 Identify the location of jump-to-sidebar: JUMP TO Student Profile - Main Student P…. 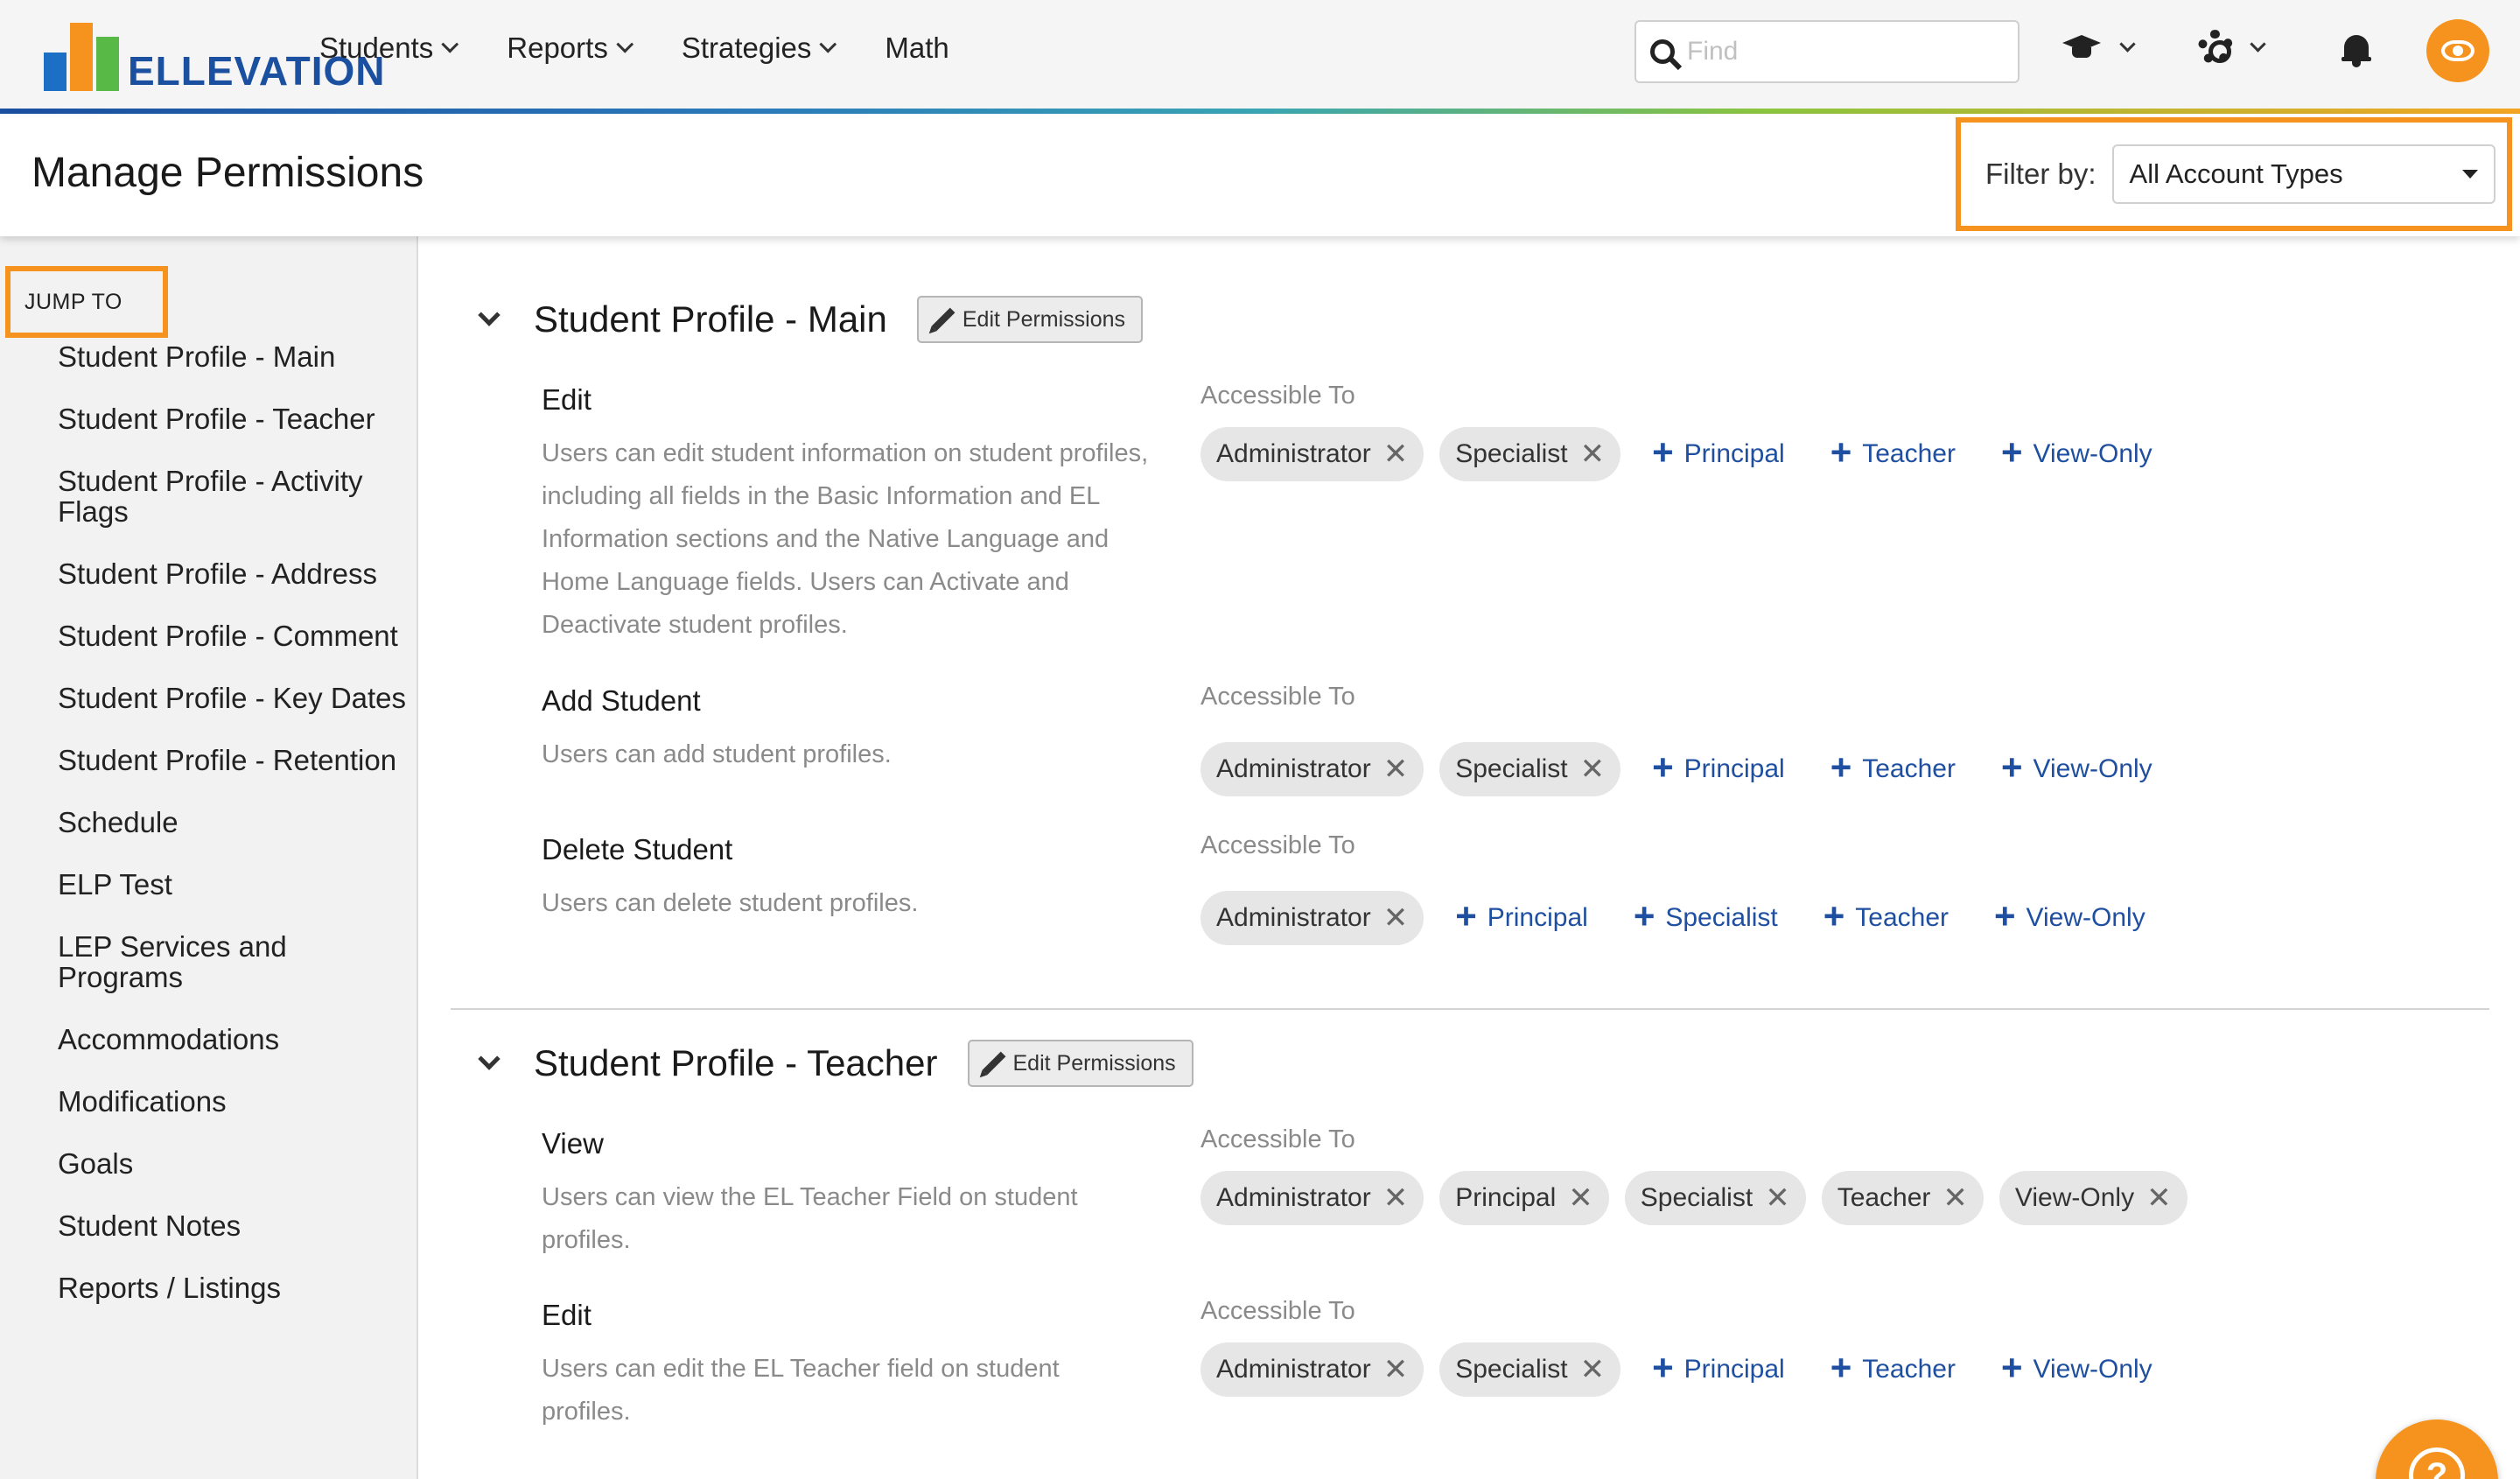
(209, 858).